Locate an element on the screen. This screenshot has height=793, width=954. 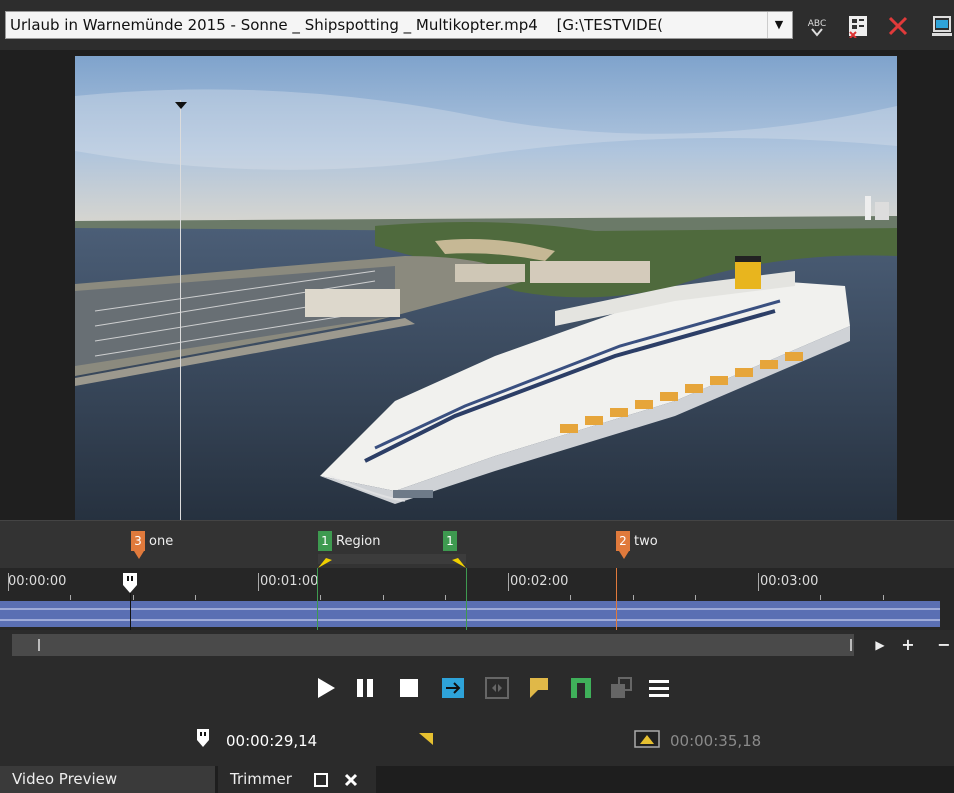
marker-icon is located at coordinates (539, 688).